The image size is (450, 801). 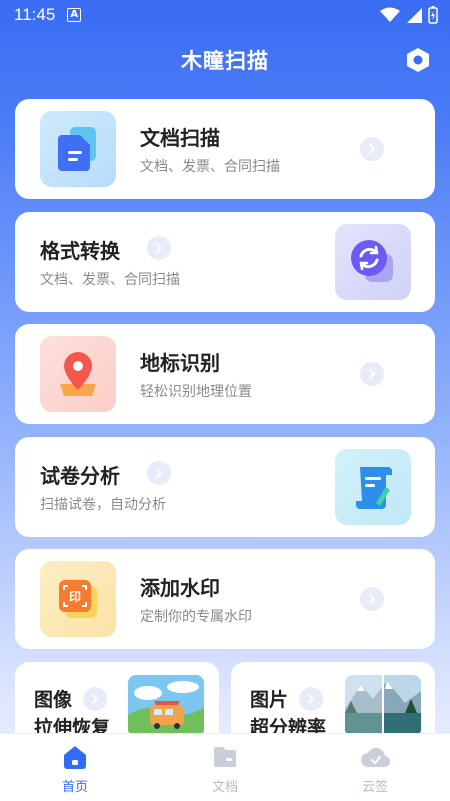 I want to click on svg-text: 印, so click(x=75, y=597).